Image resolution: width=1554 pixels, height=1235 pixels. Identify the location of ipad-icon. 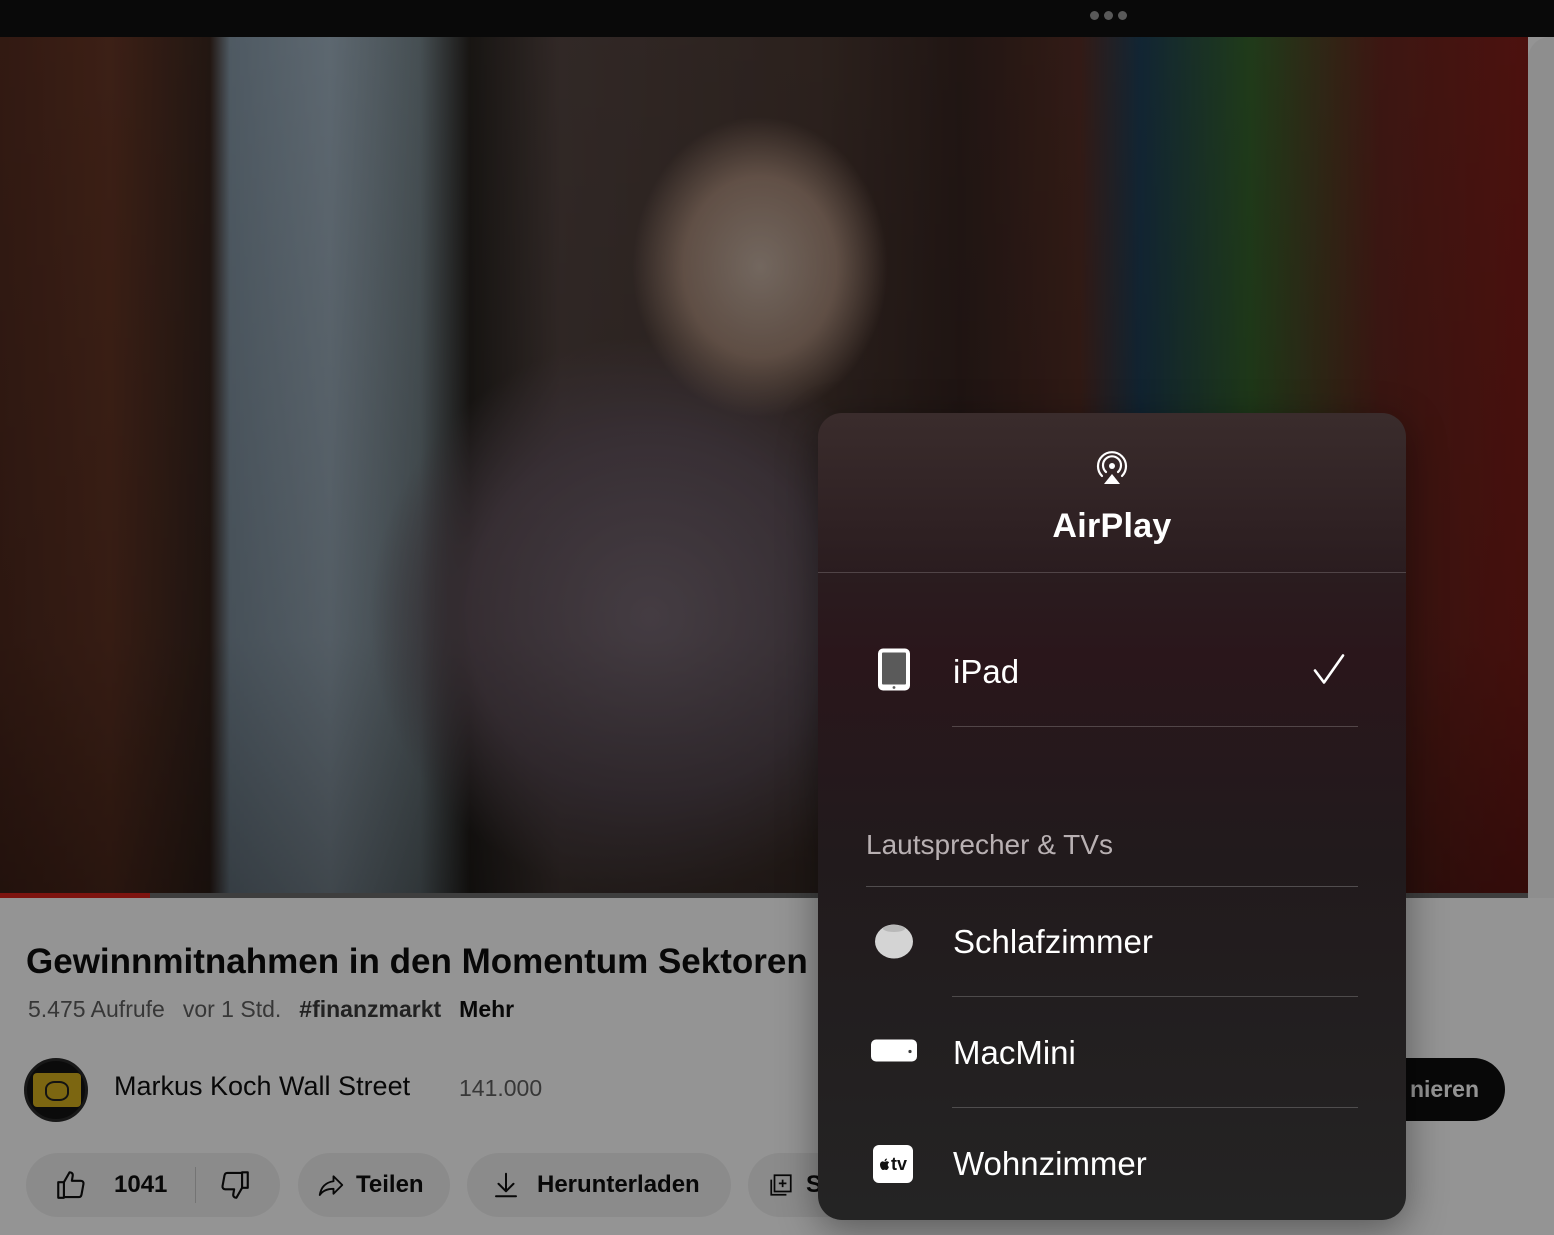
(894, 672).